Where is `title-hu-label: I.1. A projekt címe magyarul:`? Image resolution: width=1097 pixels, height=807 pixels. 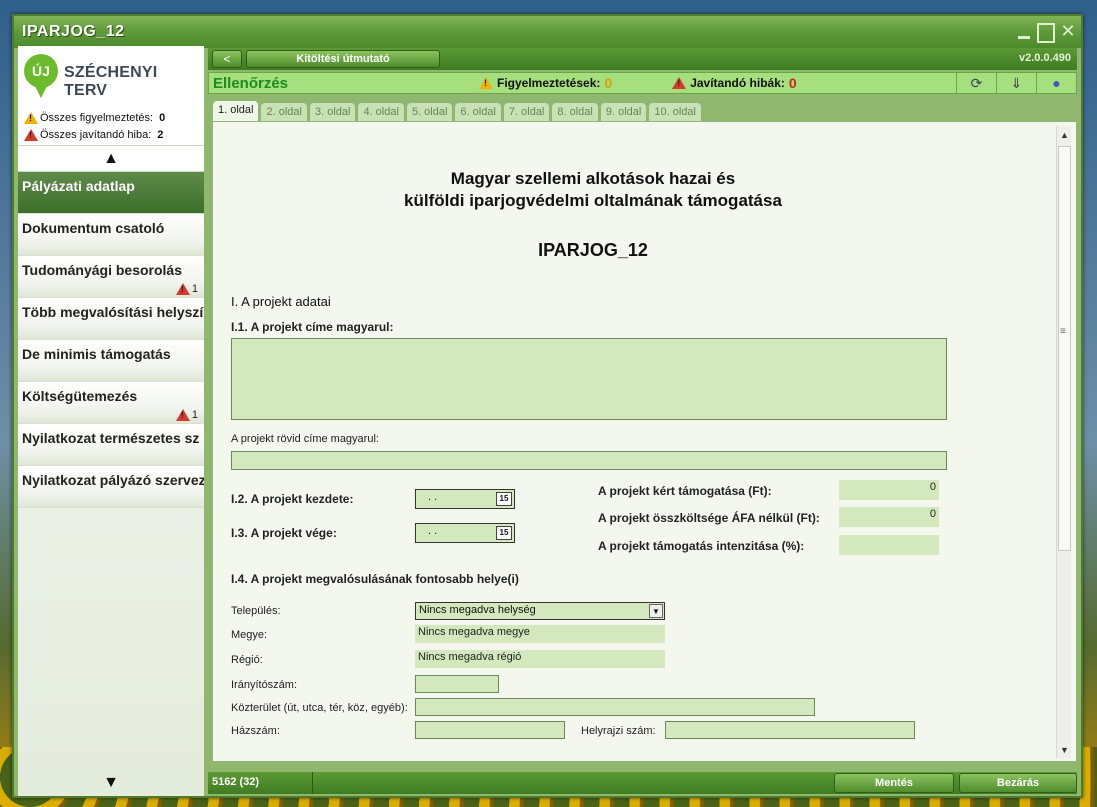
title-hu-label: I.1. A projekt címe magyarul: is located at coordinates (312, 327).